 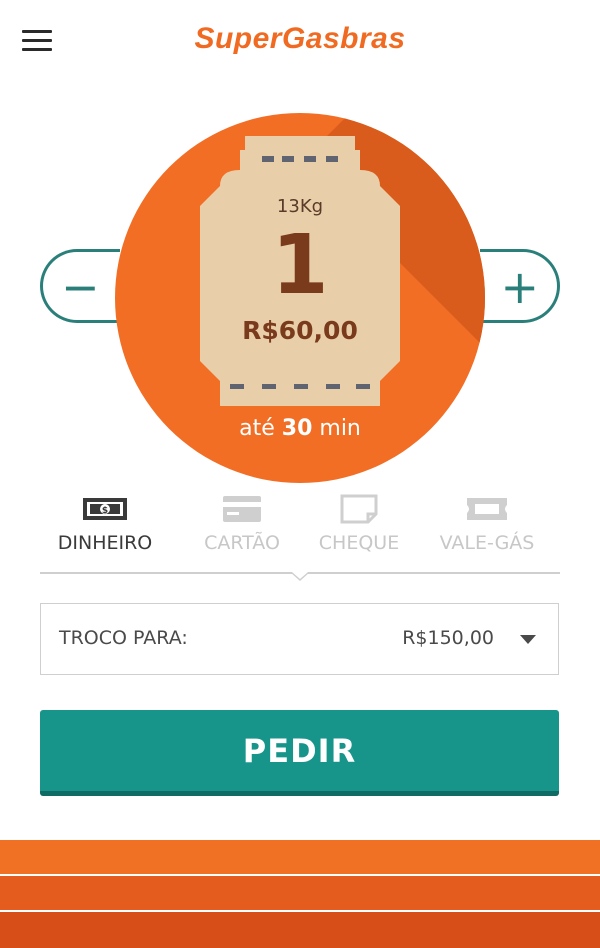 I want to click on plus-icon: +, so click(x=519, y=287).